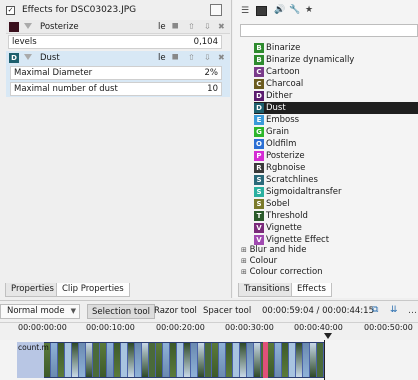 This screenshot has height=380, width=418. Describe the element at coordinates (110, 327) in the screenshot. I see `ruler-tick: 00:00:10:00` at that location.